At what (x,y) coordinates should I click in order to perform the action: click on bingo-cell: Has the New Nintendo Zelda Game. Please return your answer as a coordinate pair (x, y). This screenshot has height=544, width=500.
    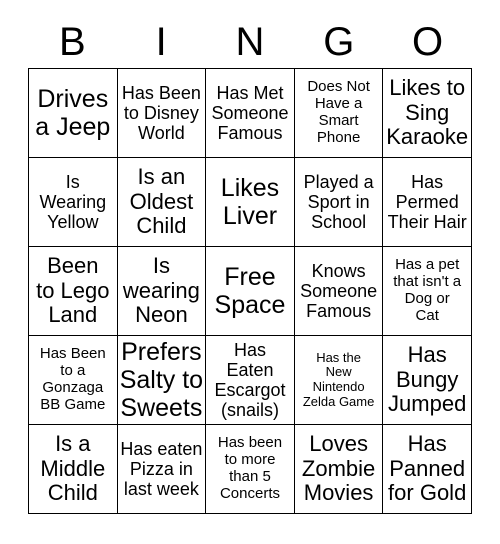
    Looking at the image, I should click on (339, 380).